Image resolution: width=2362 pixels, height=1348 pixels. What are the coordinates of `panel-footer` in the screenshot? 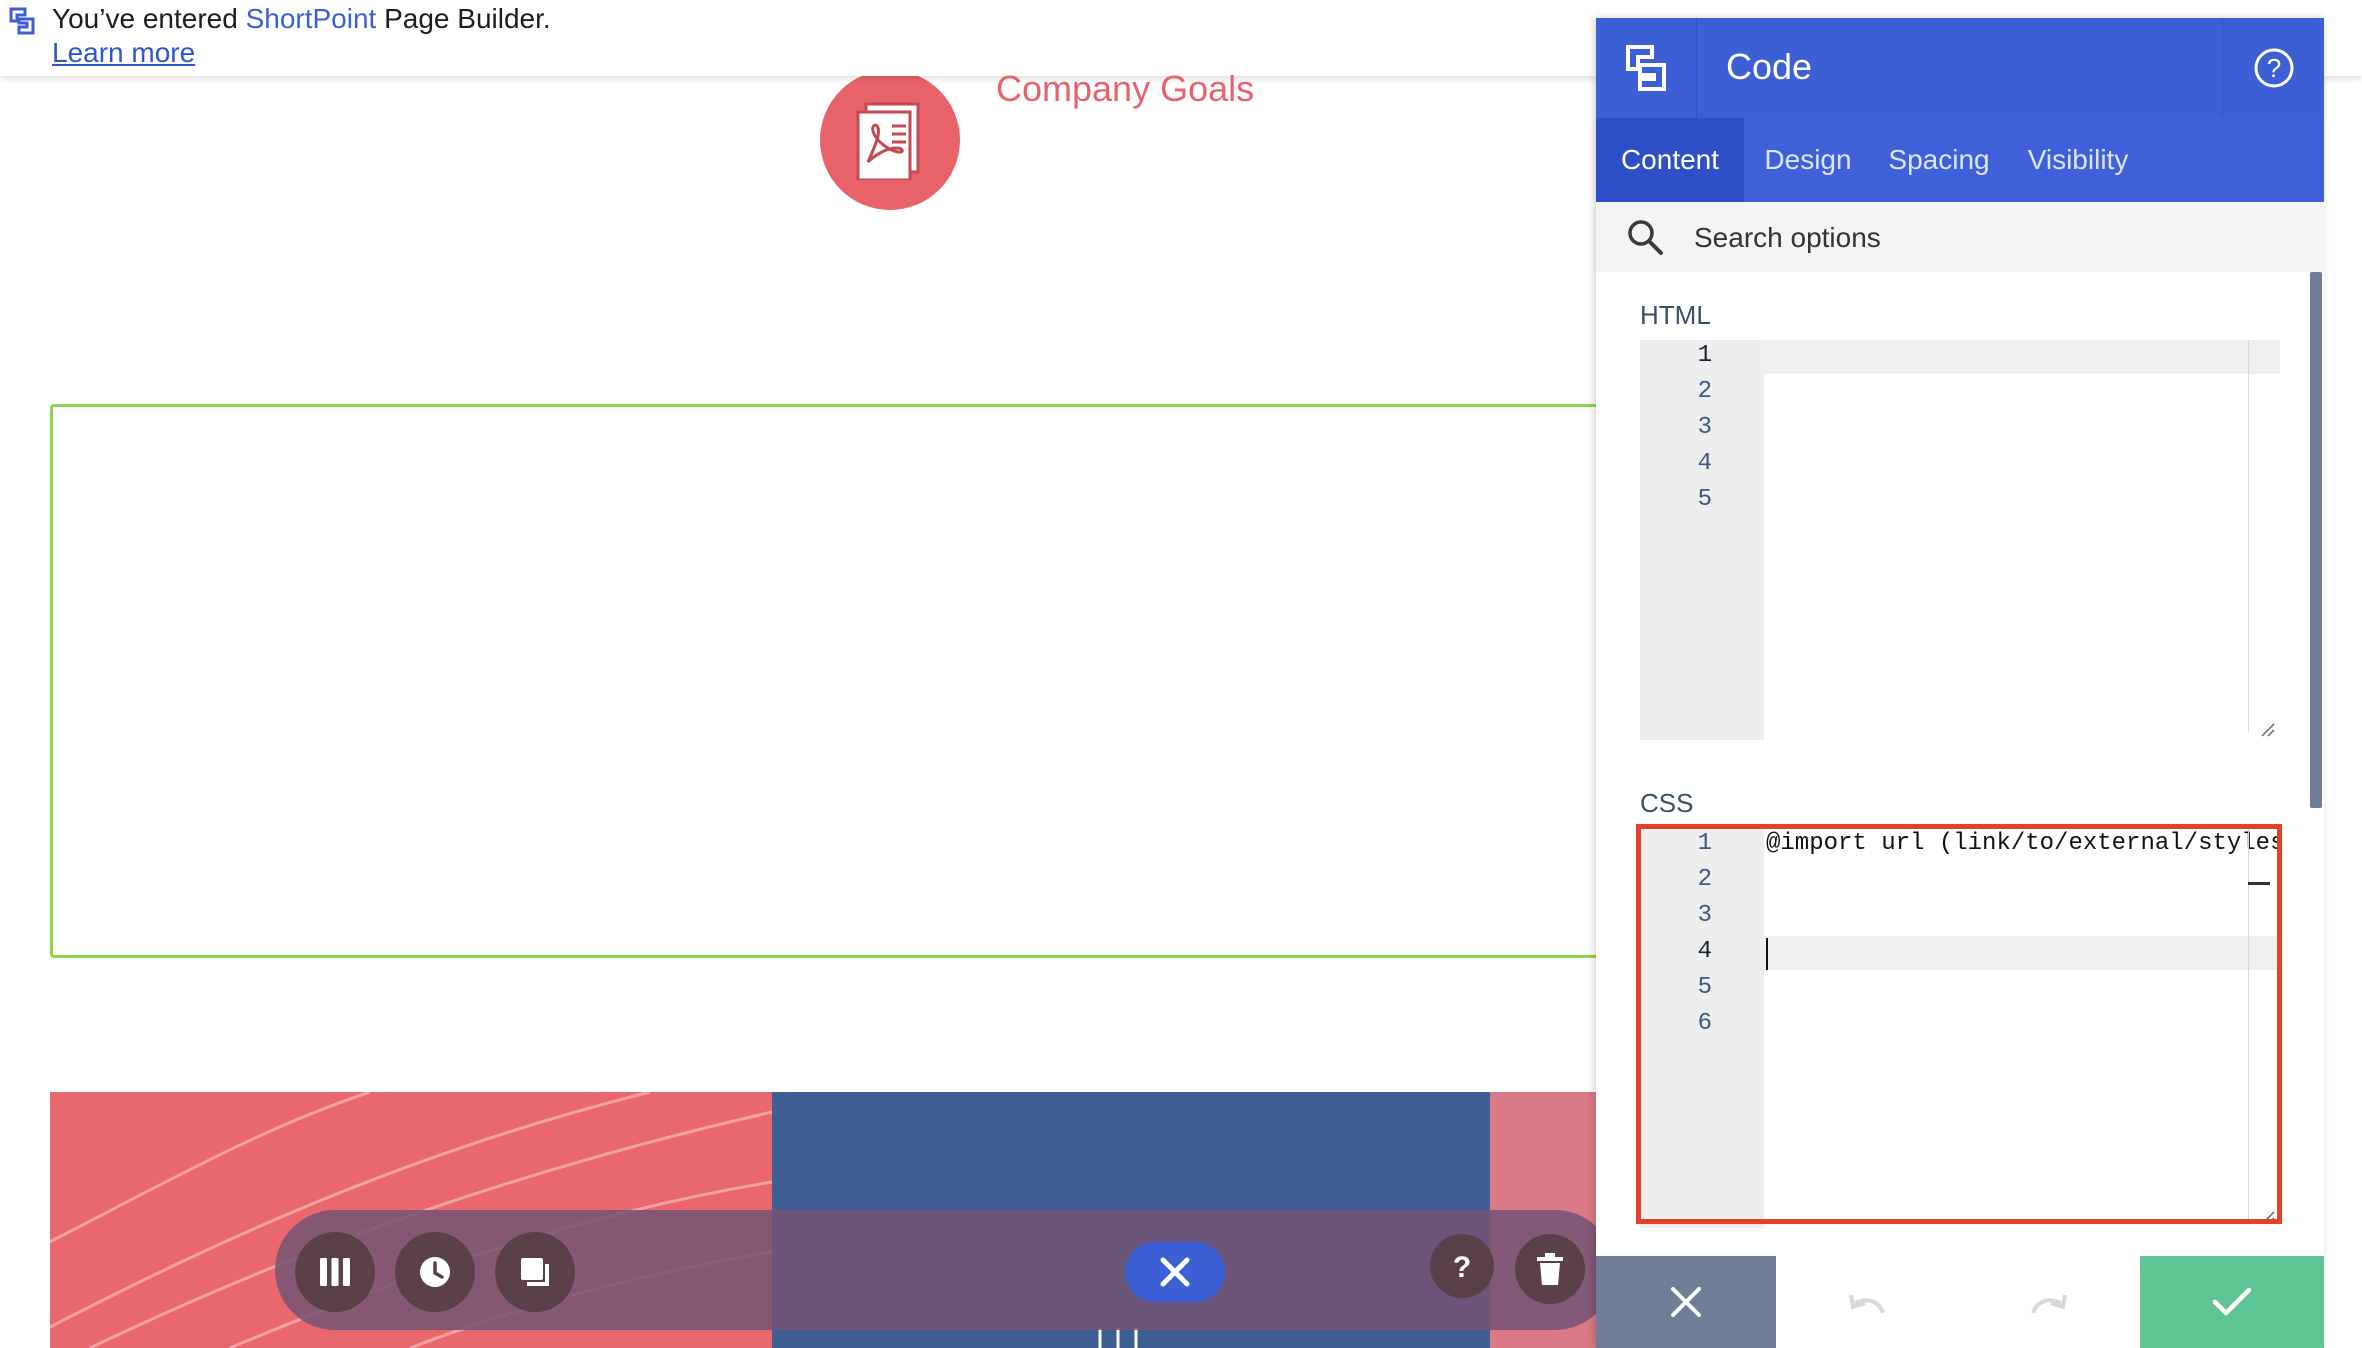 It's located at (1960, 1302).